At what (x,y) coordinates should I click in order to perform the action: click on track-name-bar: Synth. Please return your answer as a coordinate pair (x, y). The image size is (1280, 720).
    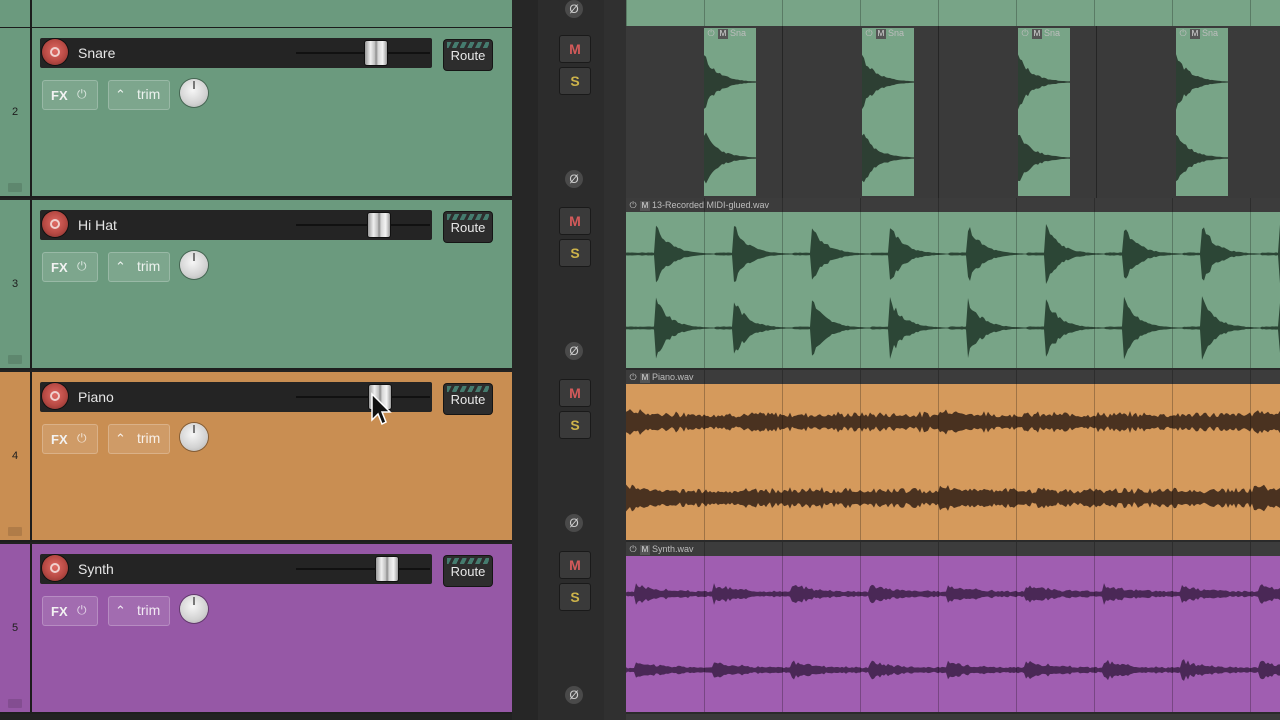
    Looking at the image, I should click on (236, 569).